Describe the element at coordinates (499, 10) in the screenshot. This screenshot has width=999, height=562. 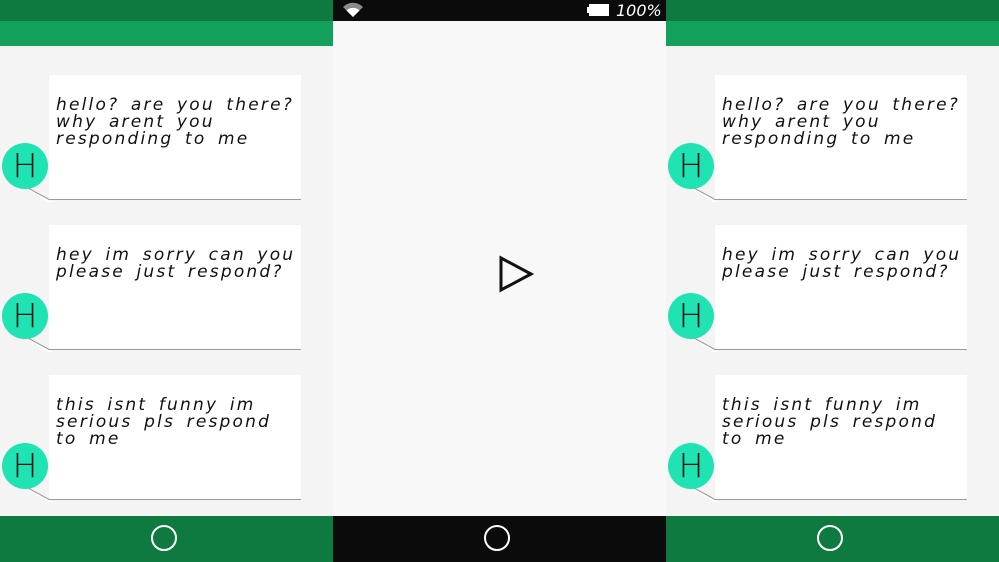
I see `status-bar: 100%` at that location.